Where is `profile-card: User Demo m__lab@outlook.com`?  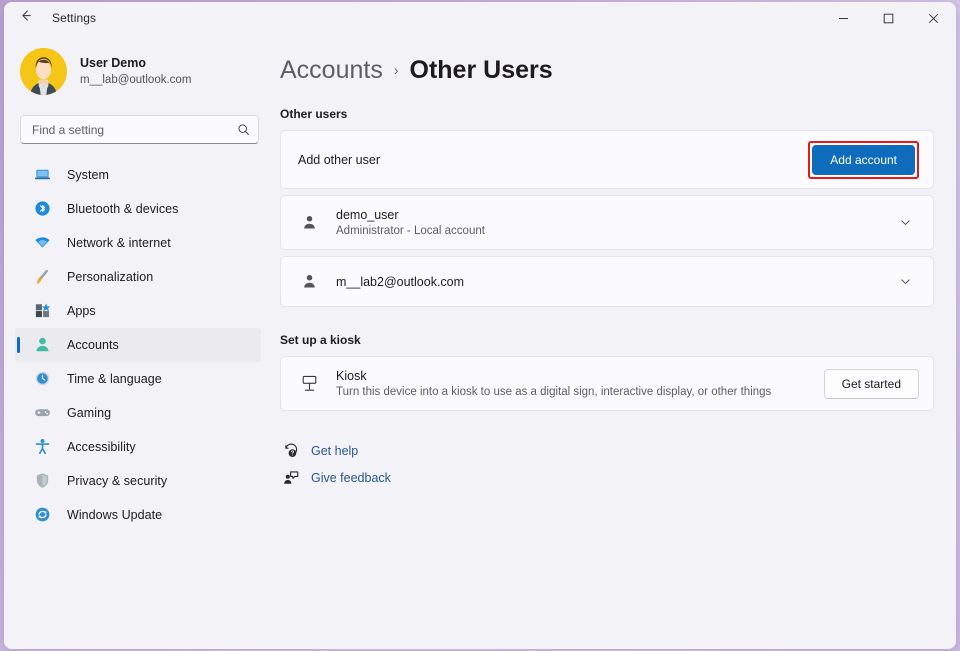 profile-card: User Demo m__lab@outlook.com is located at coordinates (138, 68).